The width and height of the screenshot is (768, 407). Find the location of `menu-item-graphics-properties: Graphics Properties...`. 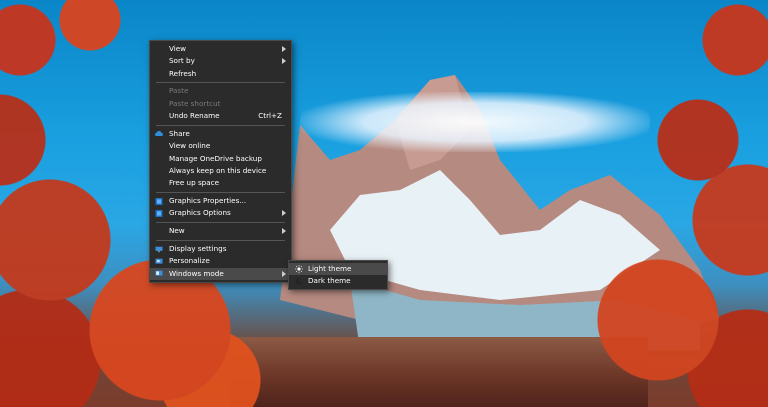

menu-item-graphics-properties: Graphics Properties... is located at coordinates (220, 201).